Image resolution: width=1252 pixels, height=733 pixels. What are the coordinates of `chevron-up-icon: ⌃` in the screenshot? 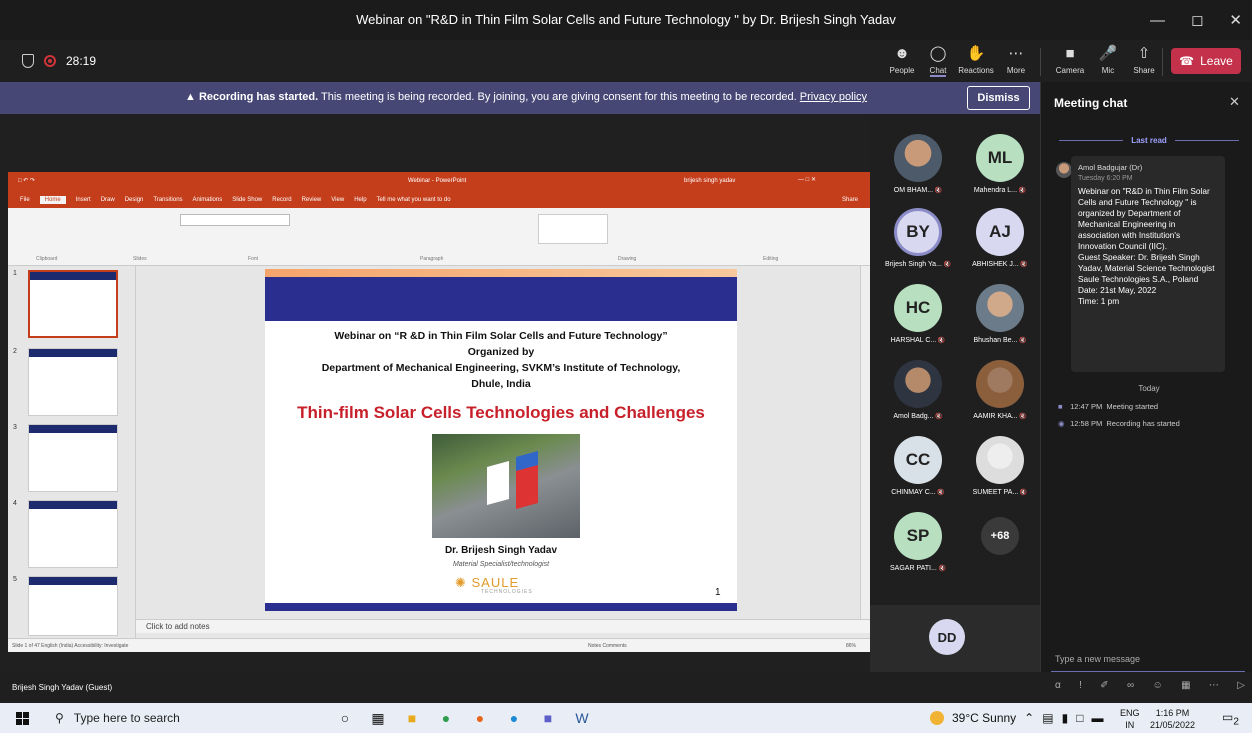 It's located at (1029, 718).